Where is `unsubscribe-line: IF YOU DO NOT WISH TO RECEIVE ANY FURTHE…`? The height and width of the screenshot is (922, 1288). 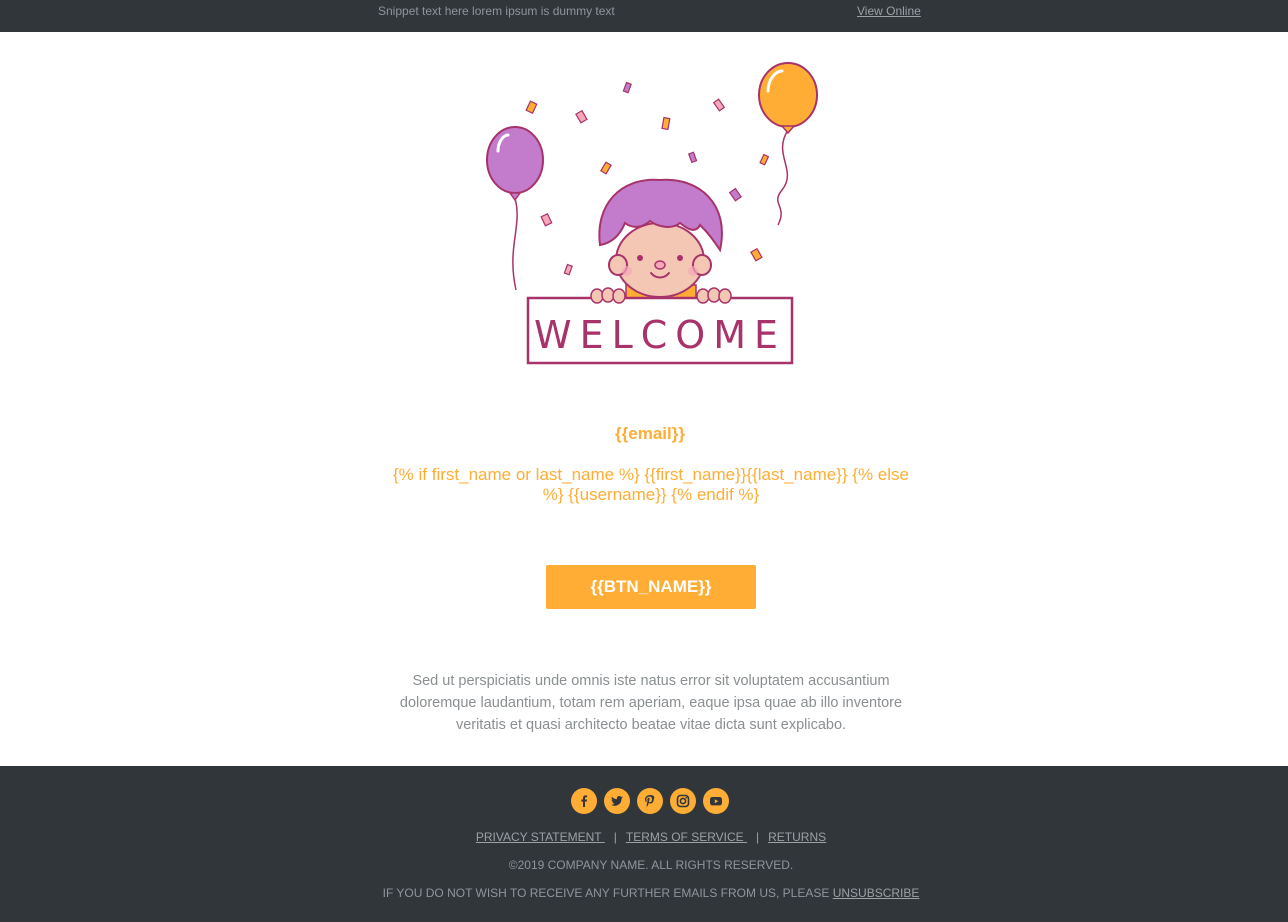
unsubscribe-line: IF YOU DO NOT WISH TO RECEIVE ANY FURTHE… is located at coordinates (644, 893).